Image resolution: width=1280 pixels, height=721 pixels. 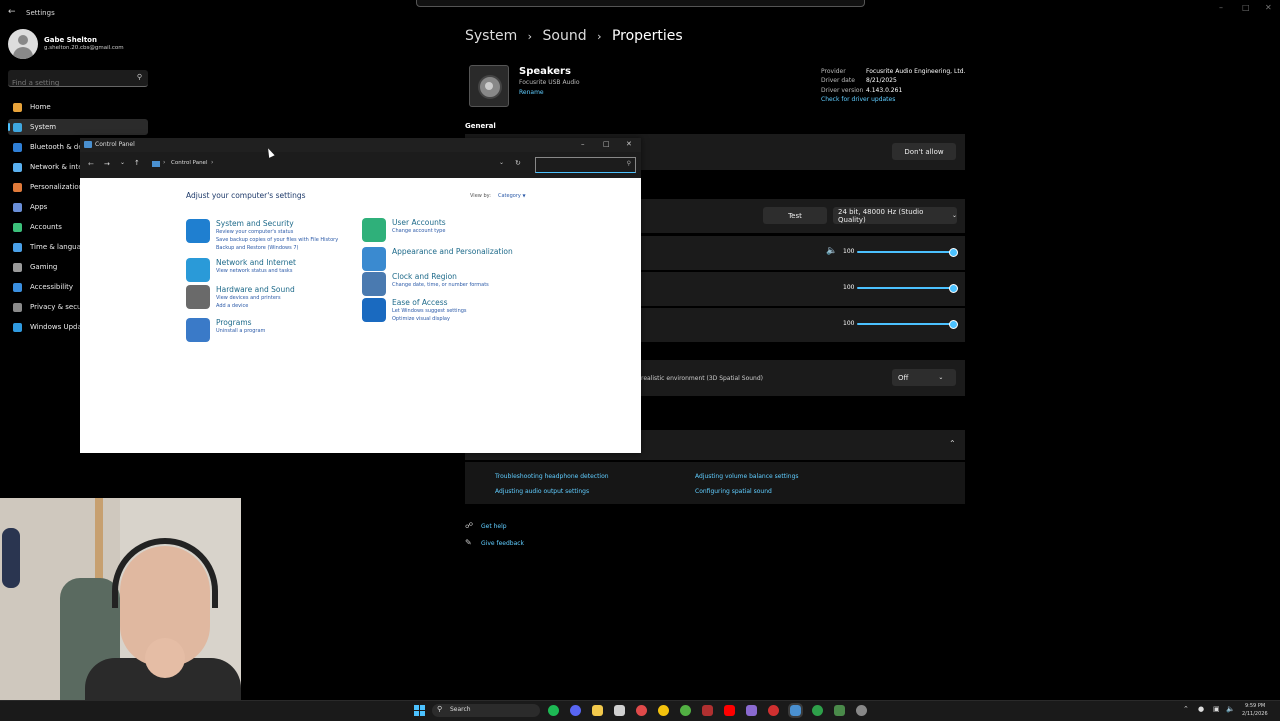 I want to click on cp-sub-link: View devices and printers, so click(x=248, y=298).